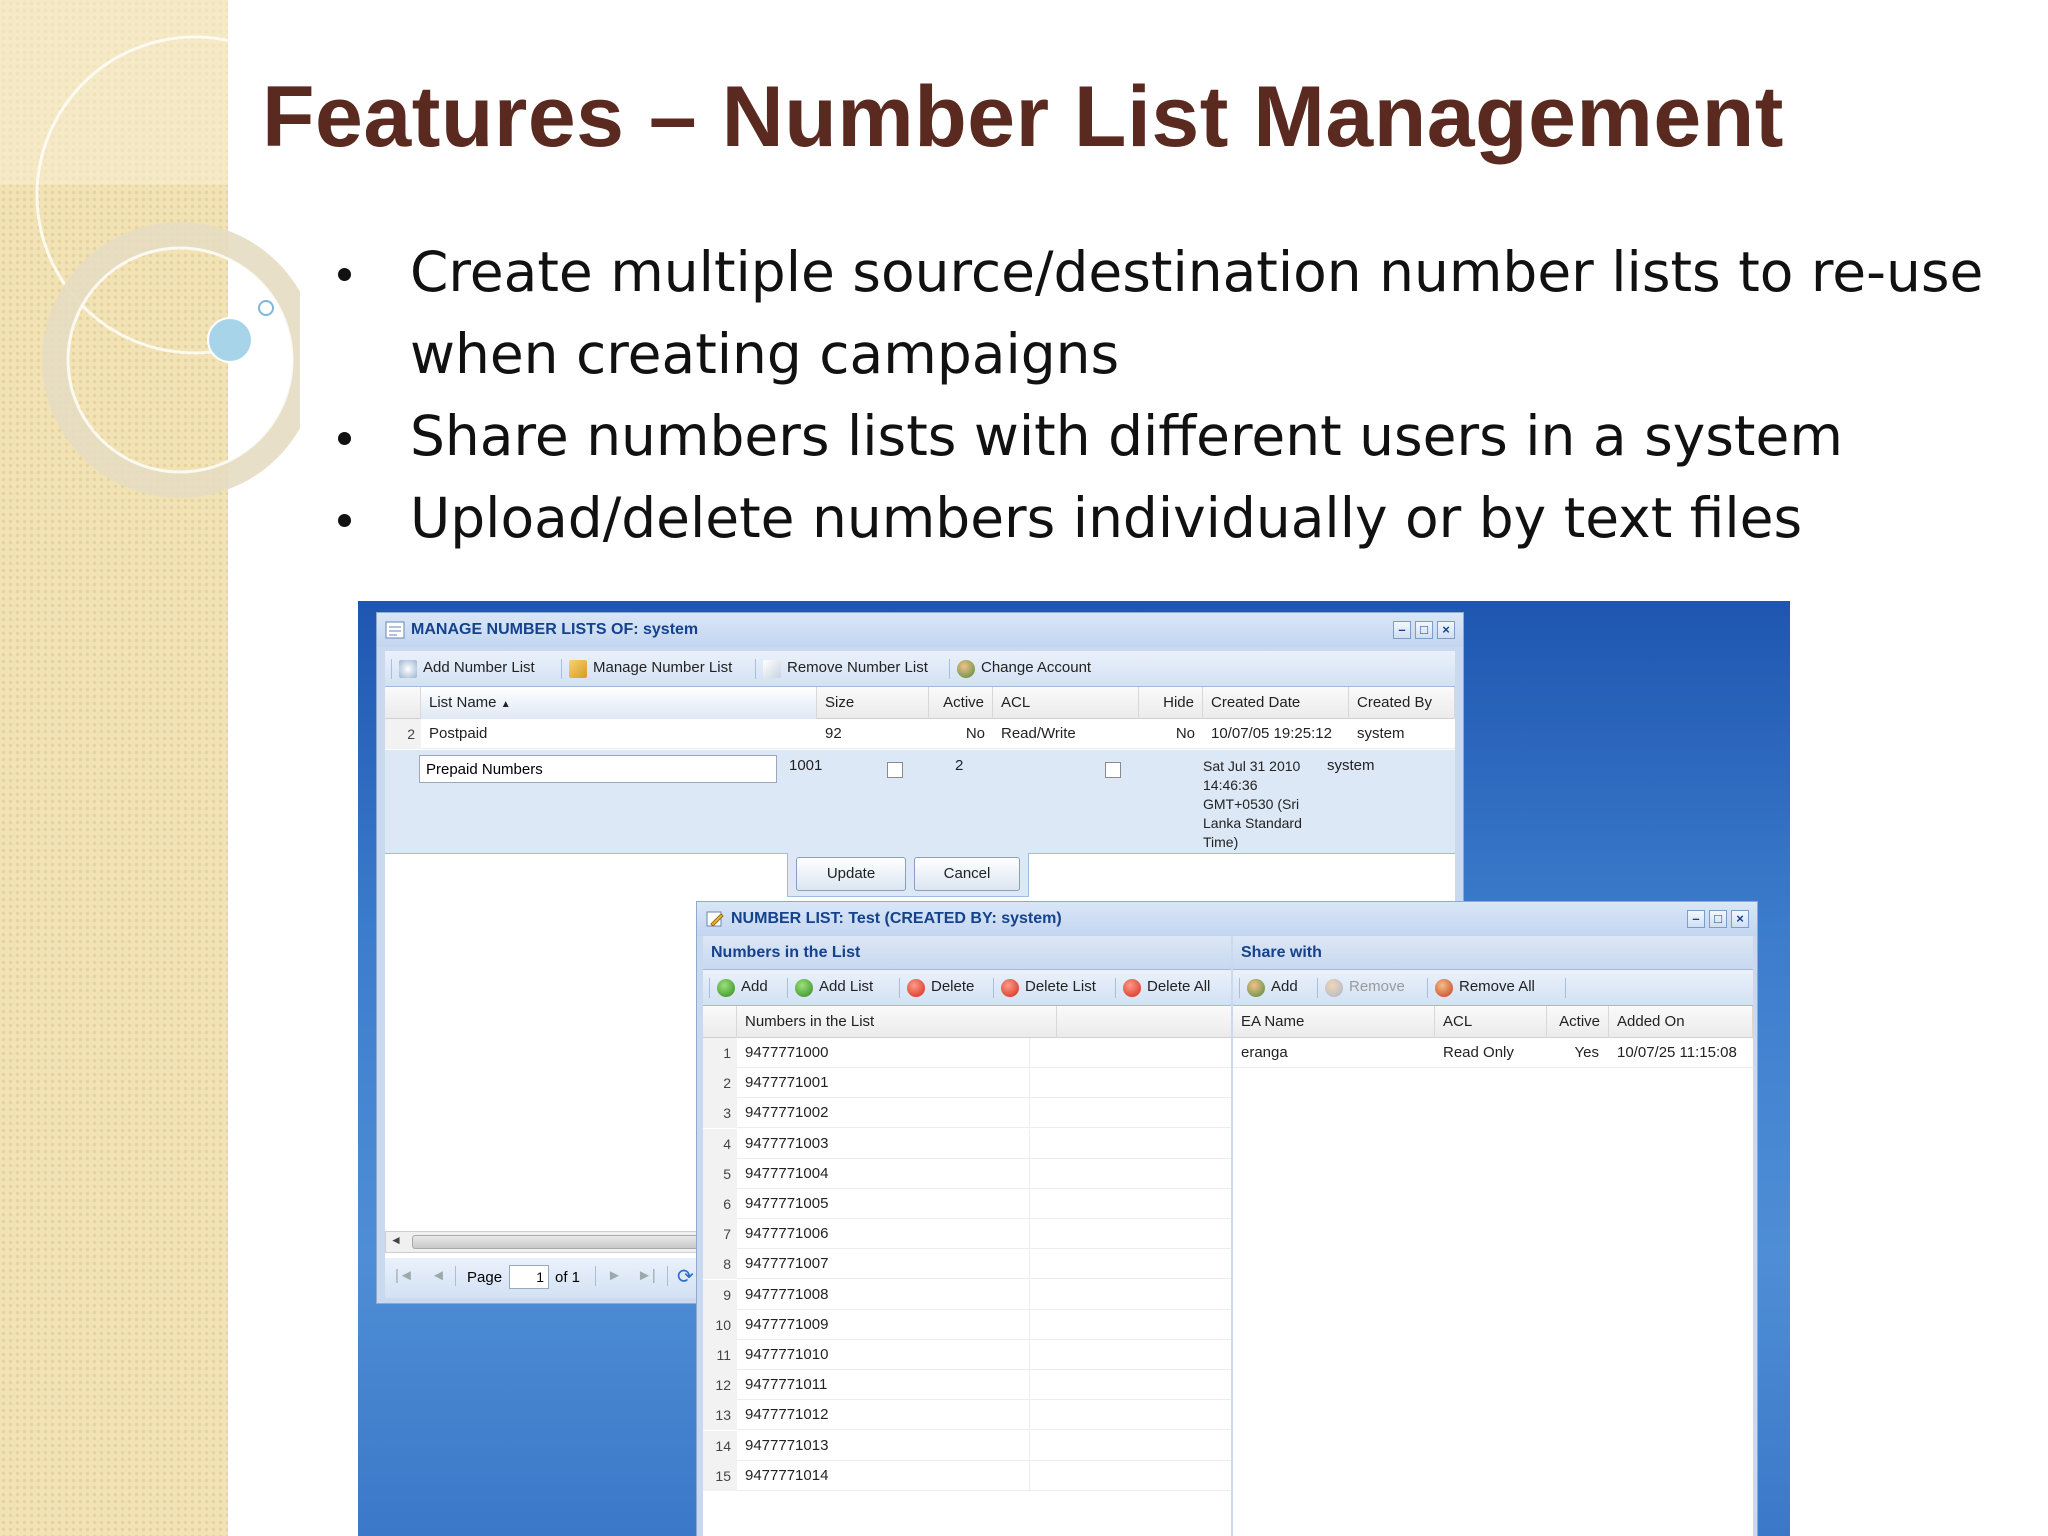 This screenshot has height=1536, width=2048. What do you see at coordinates (851, 874) in the screenshot?
I see `update-button: Update` at bounding box center [851, 874].